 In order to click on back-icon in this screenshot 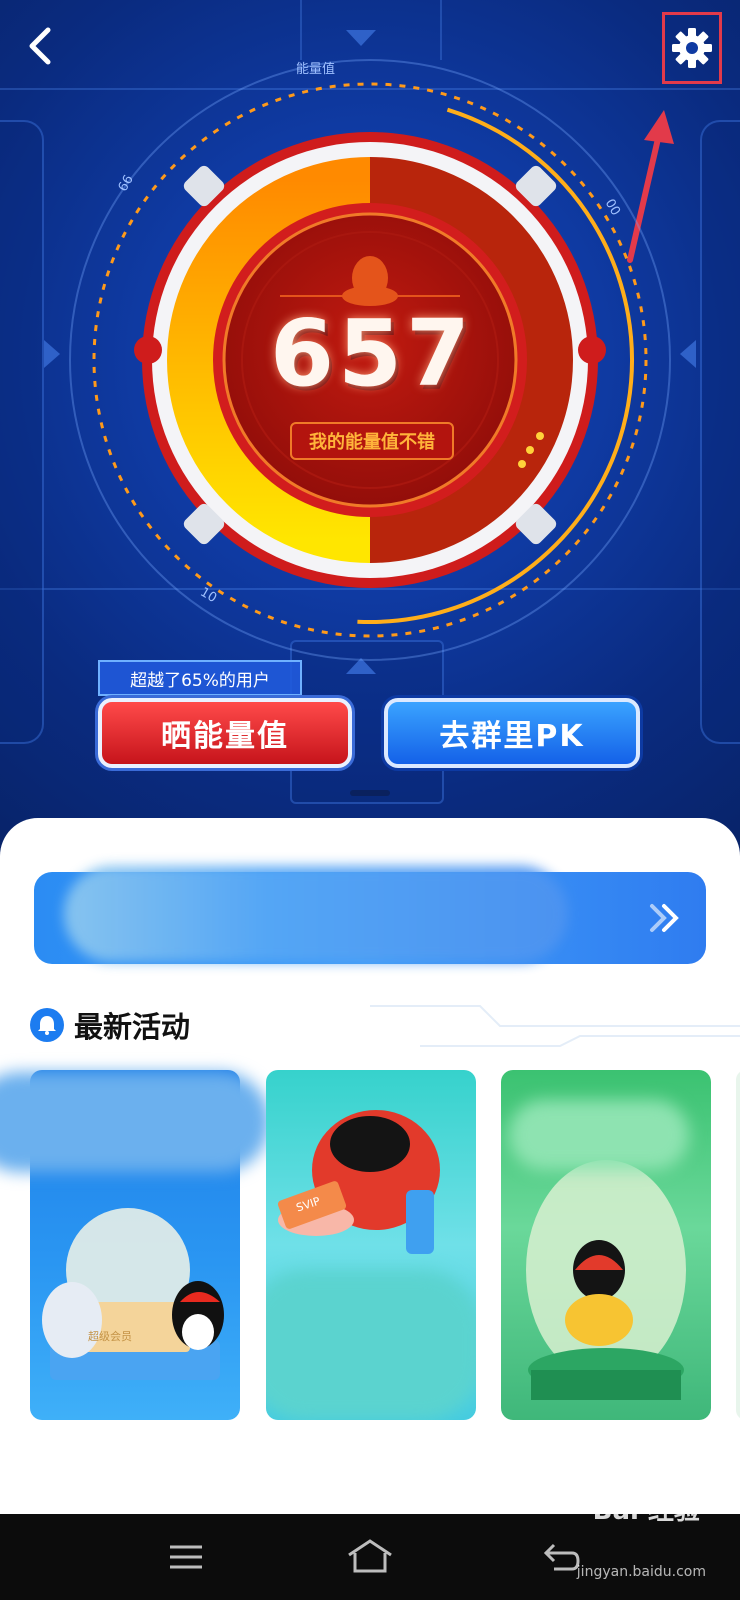, I will do `click(561, 1557)`.